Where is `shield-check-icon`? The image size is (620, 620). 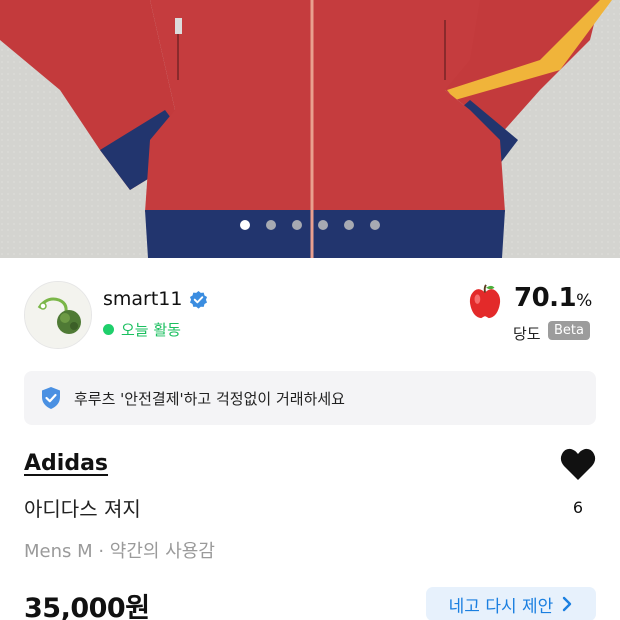 shield-check-icon is located at coordinates (51, 398).